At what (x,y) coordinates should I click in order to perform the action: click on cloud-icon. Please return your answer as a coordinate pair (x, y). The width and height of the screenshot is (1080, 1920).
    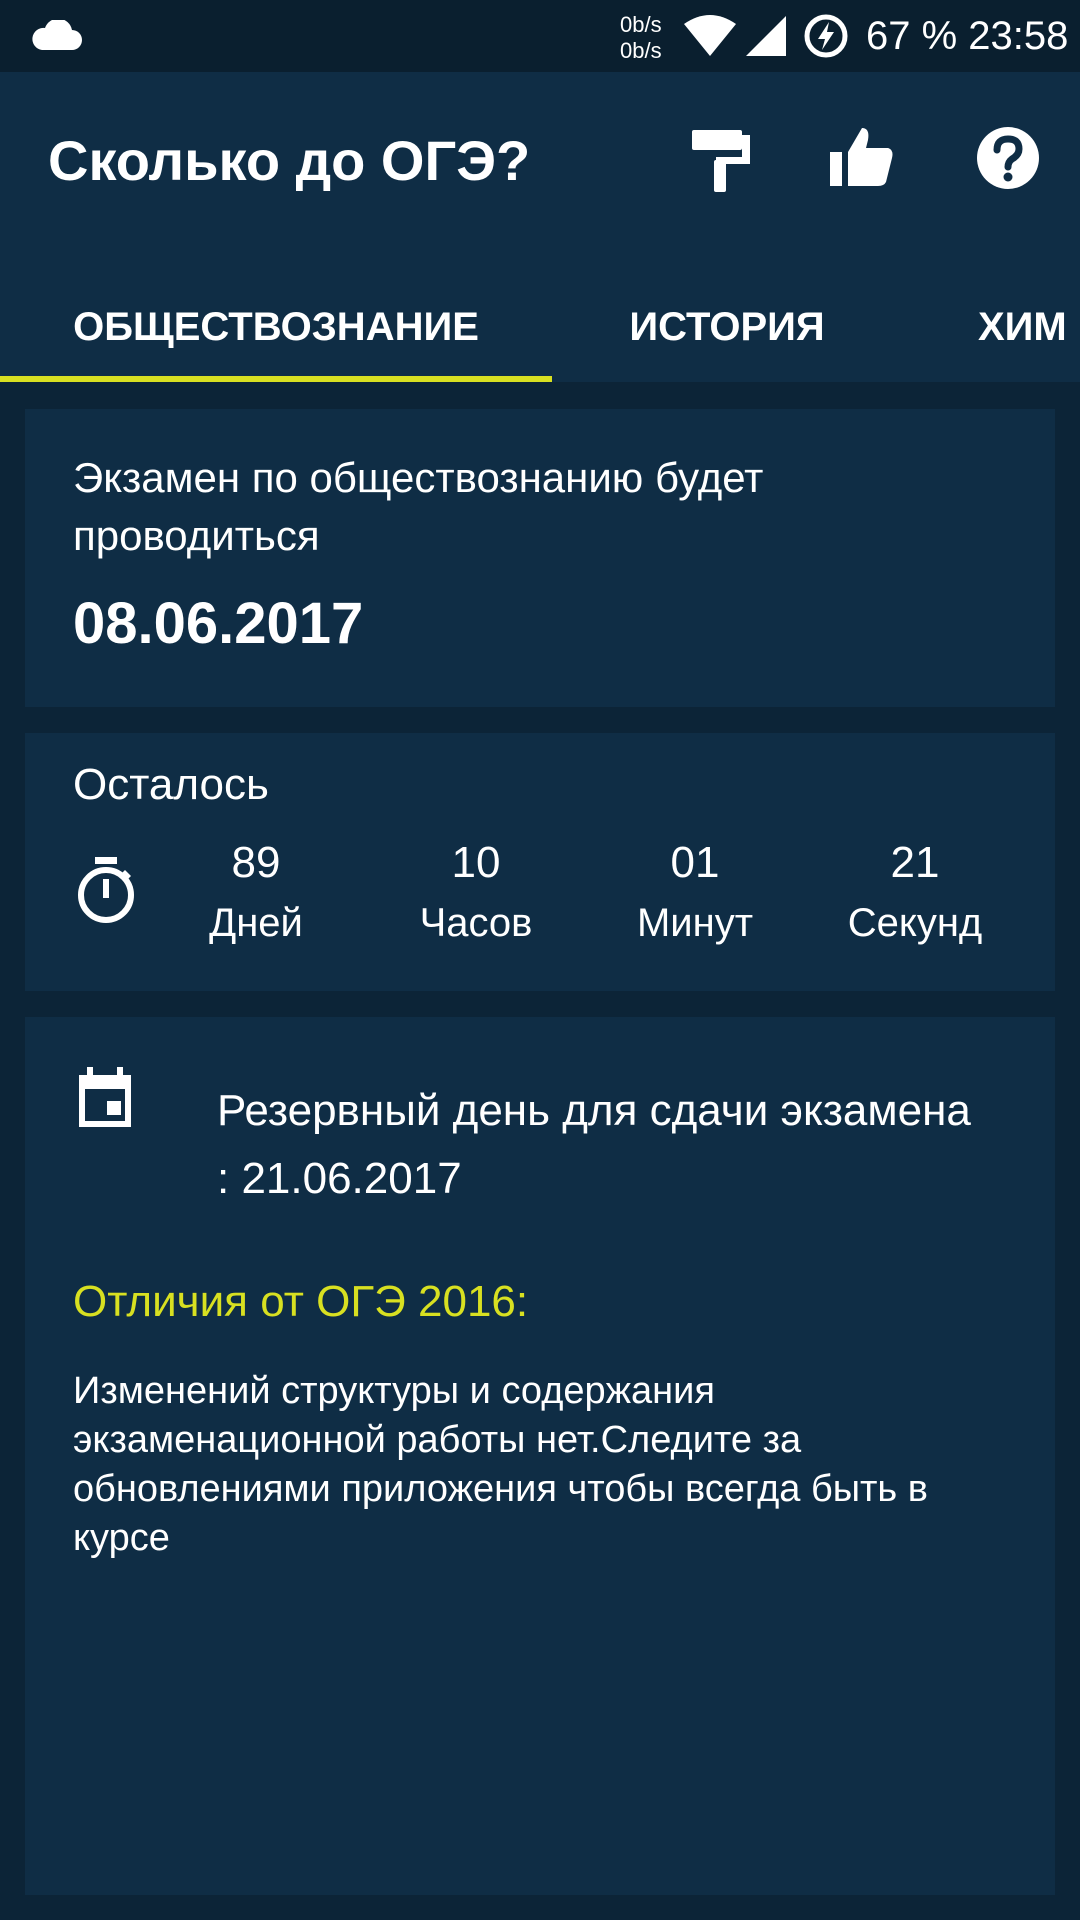
    Looking at the image, I should click on (57, 35).